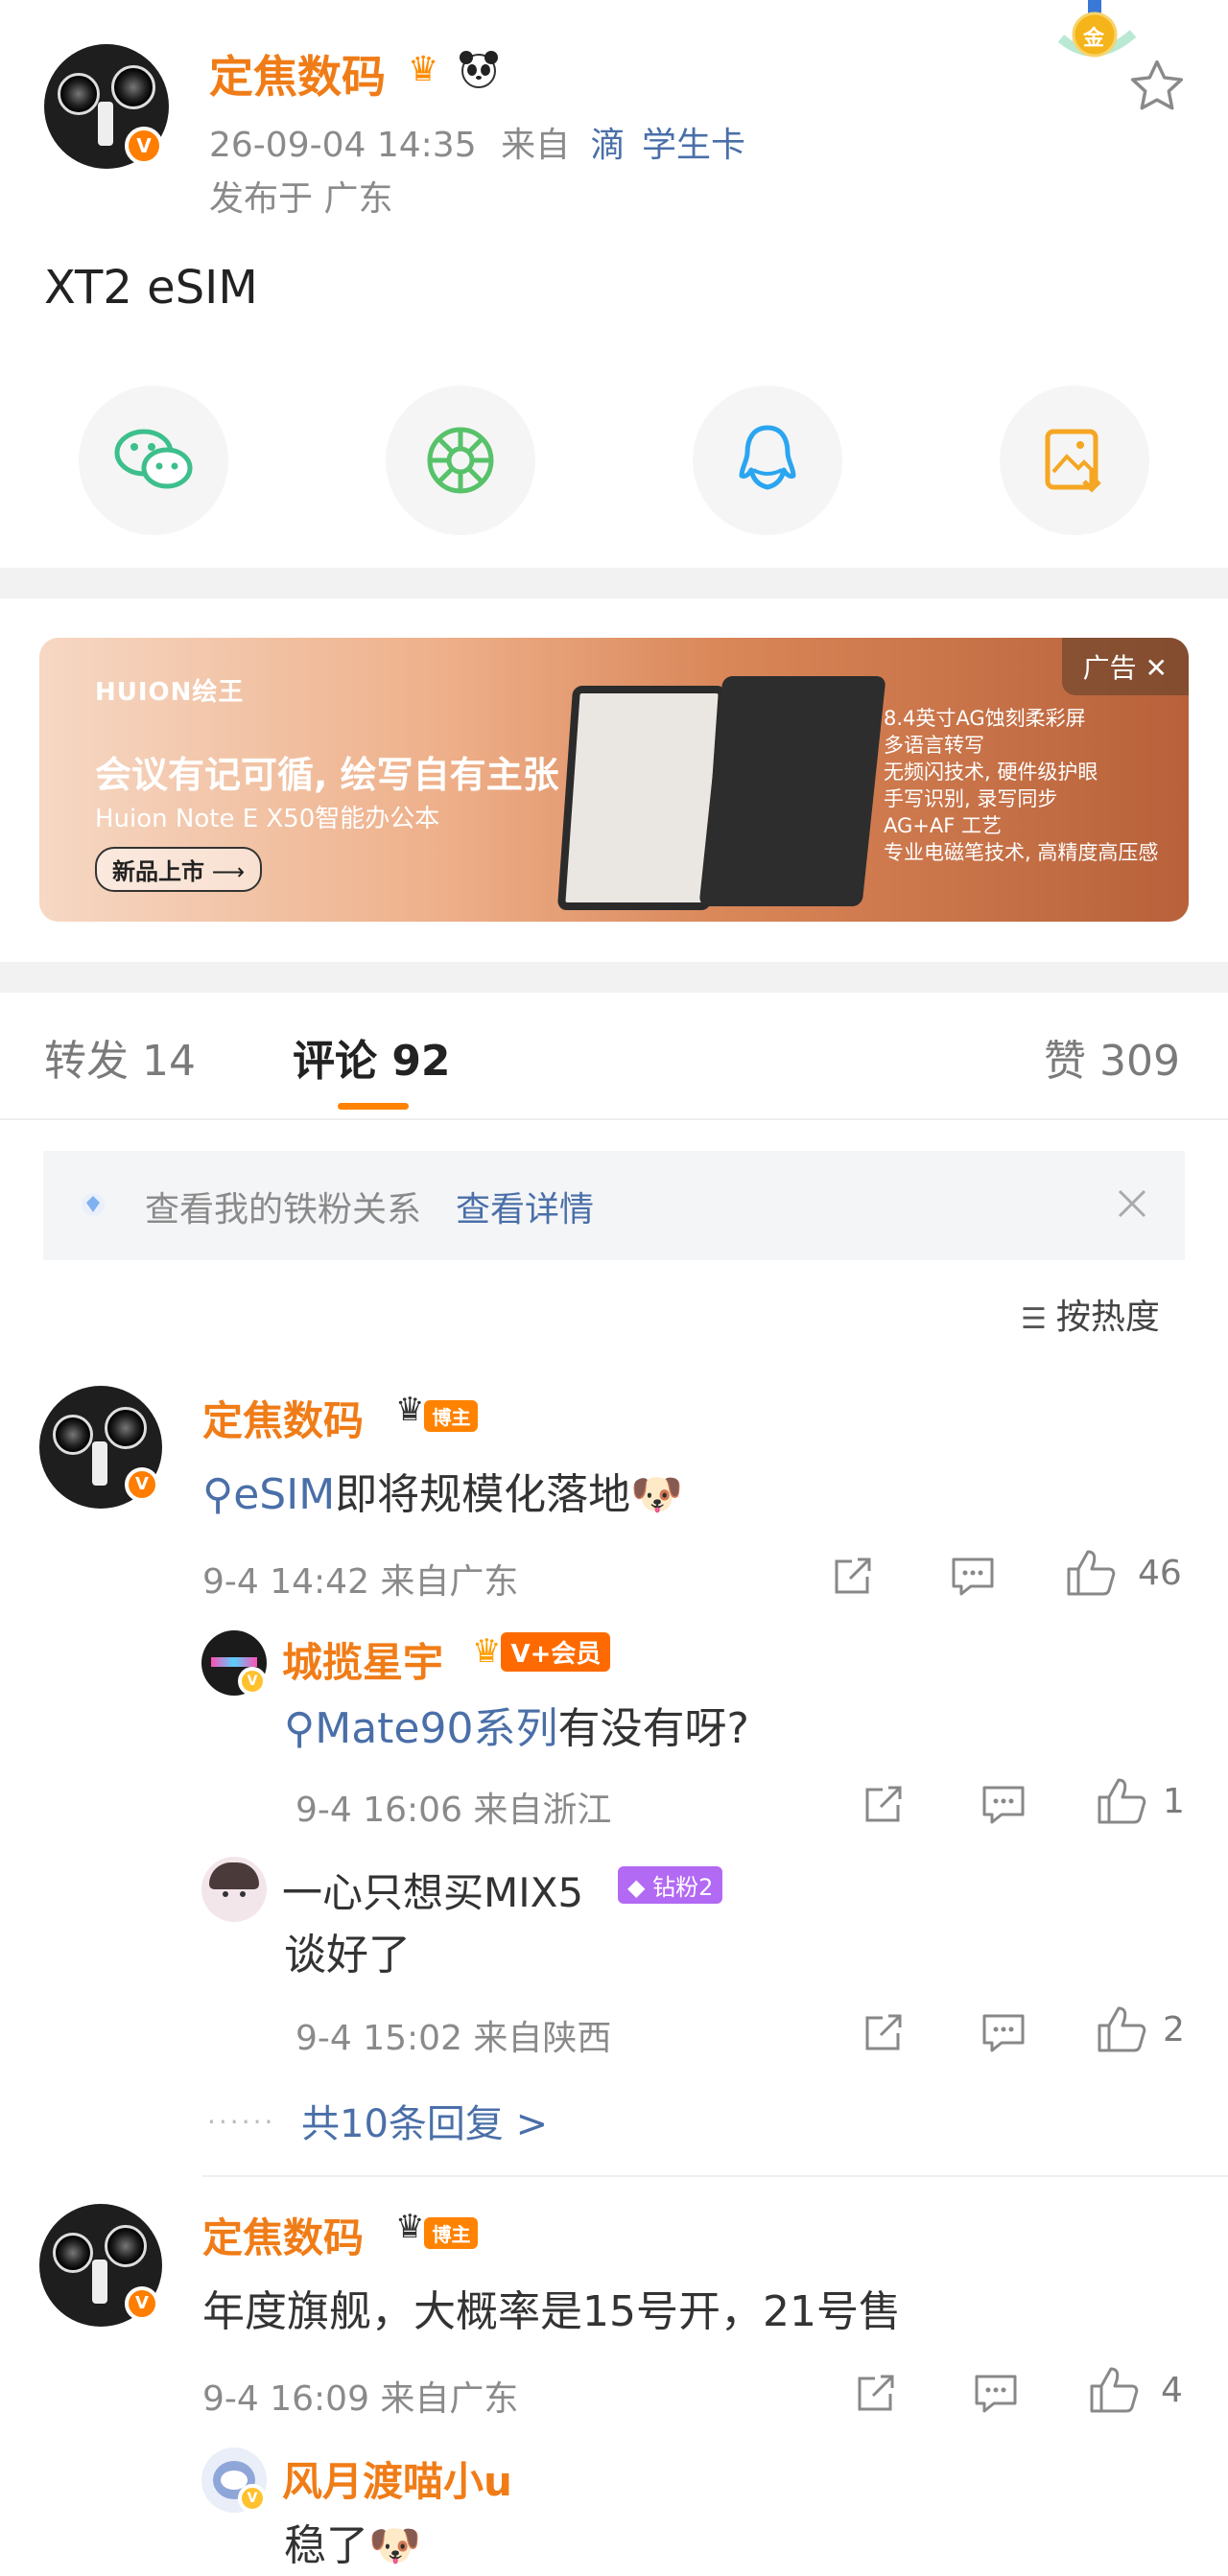 This screenshot has width=1228, height=2576. I want to click on sort-icon: ☰, so click(1034, 1319).